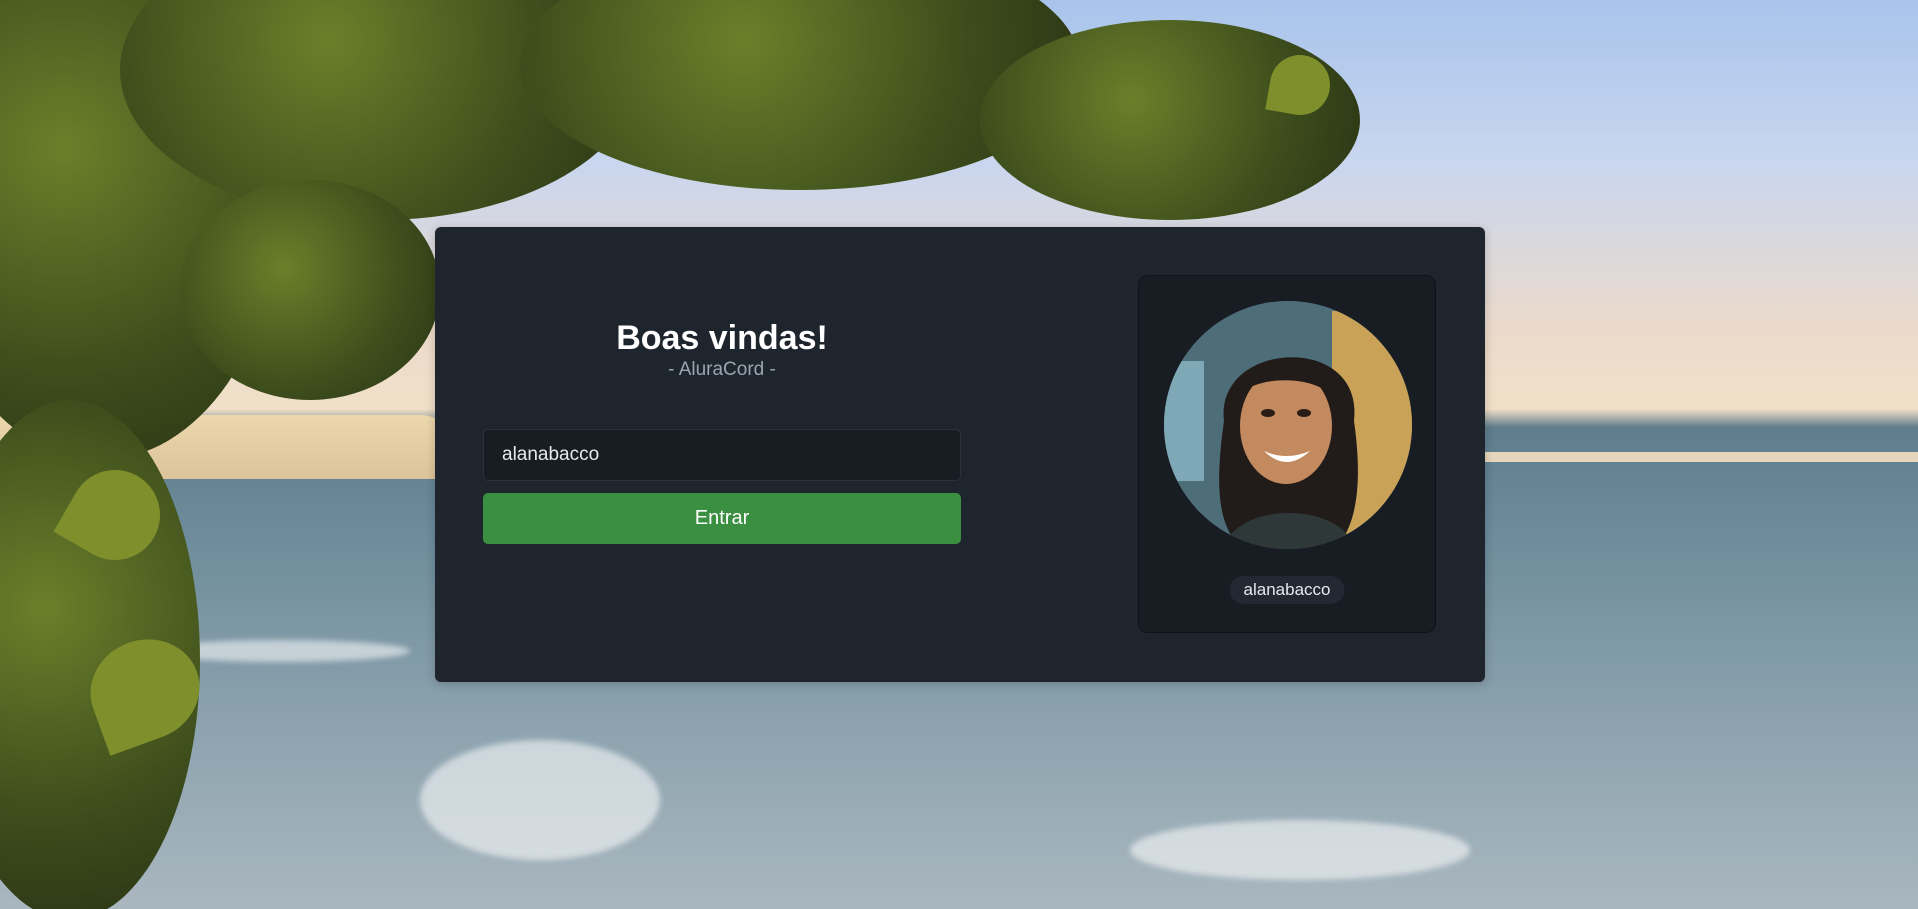  What do you see at coordinates (722, 369) in the screenshot?
I see `app-subtitle: - AluraCord -` at bounding box center [722, 369].